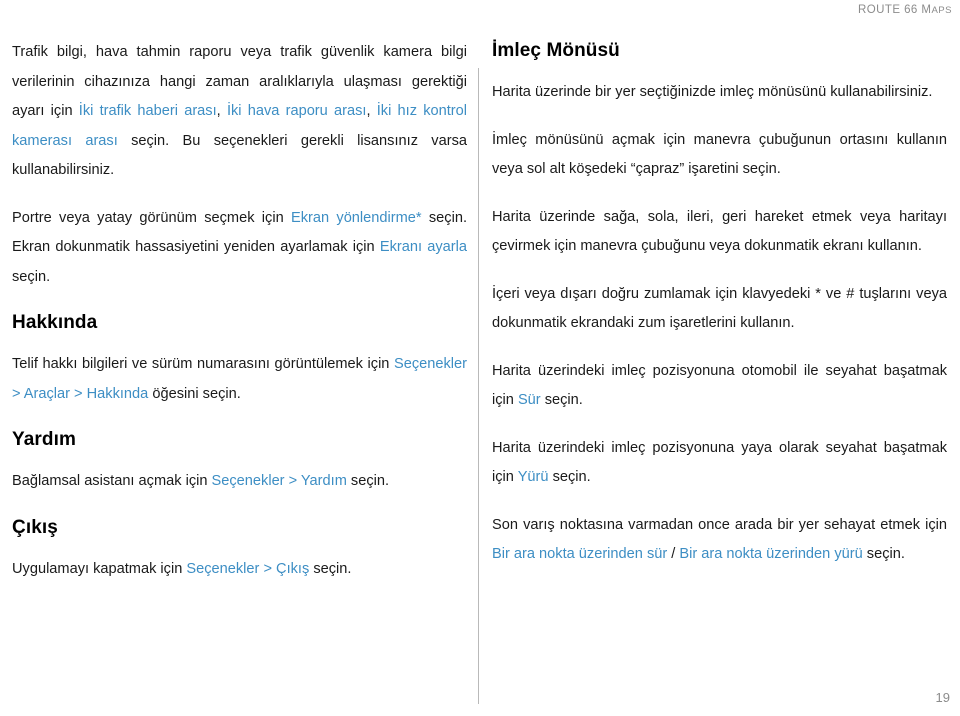 This screenshot has width=960, height=716. I want to click on brand-title-maps-smallcaps: APS, so click(941, 10).